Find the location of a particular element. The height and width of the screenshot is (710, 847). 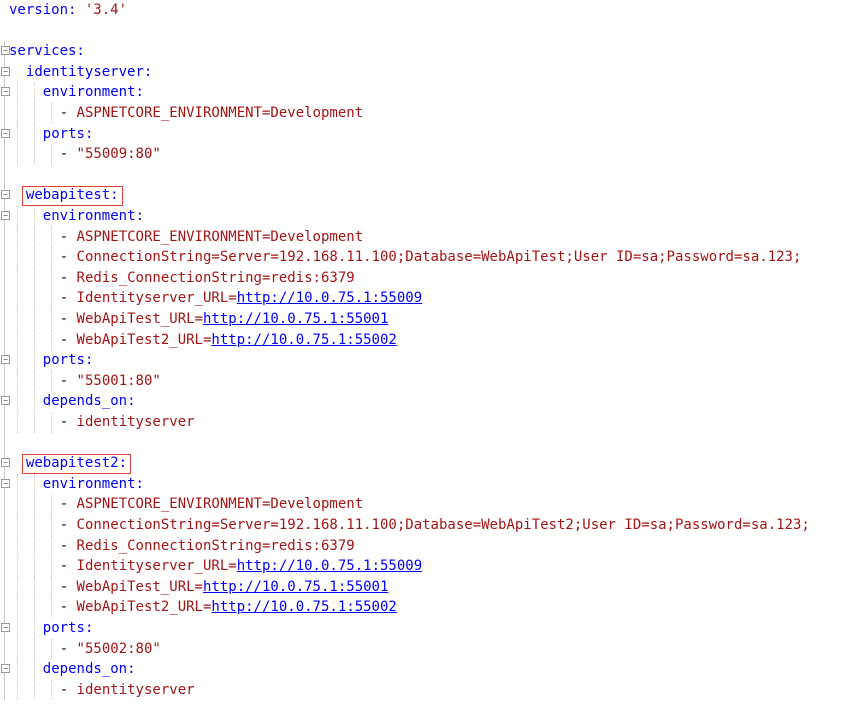

code-text: environment: is located at coordinates (93, 216).